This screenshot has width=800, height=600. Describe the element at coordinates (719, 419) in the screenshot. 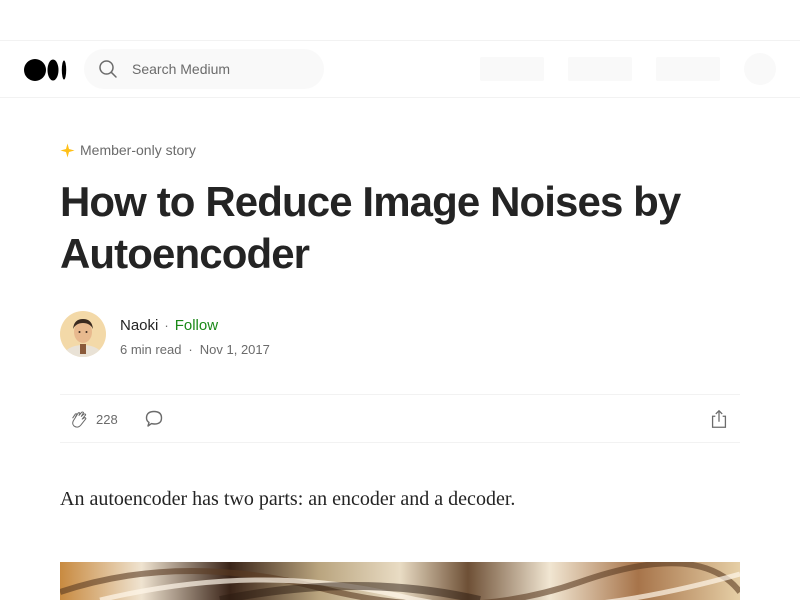

I see `share-icon` at that location.